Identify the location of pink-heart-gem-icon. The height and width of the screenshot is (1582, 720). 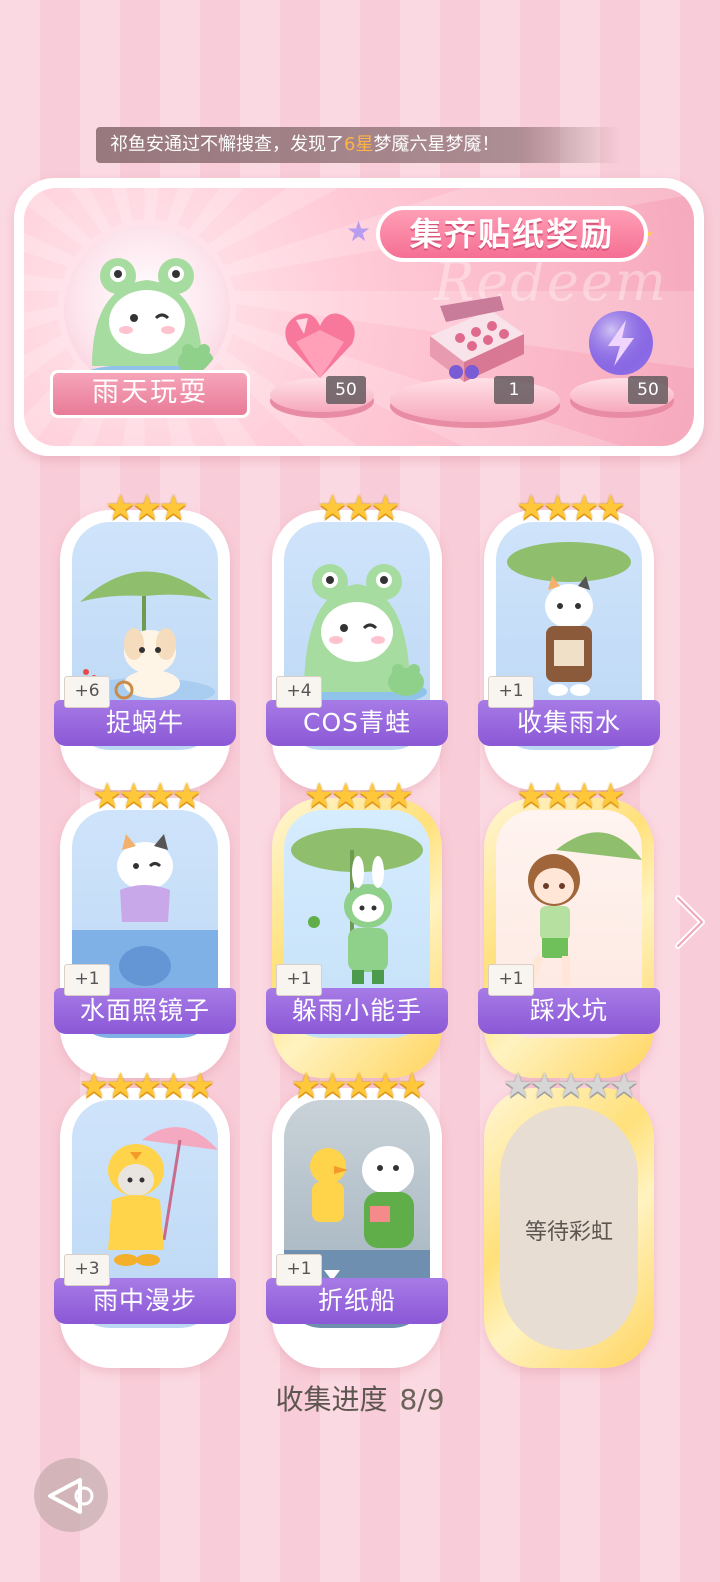
(320, 346).